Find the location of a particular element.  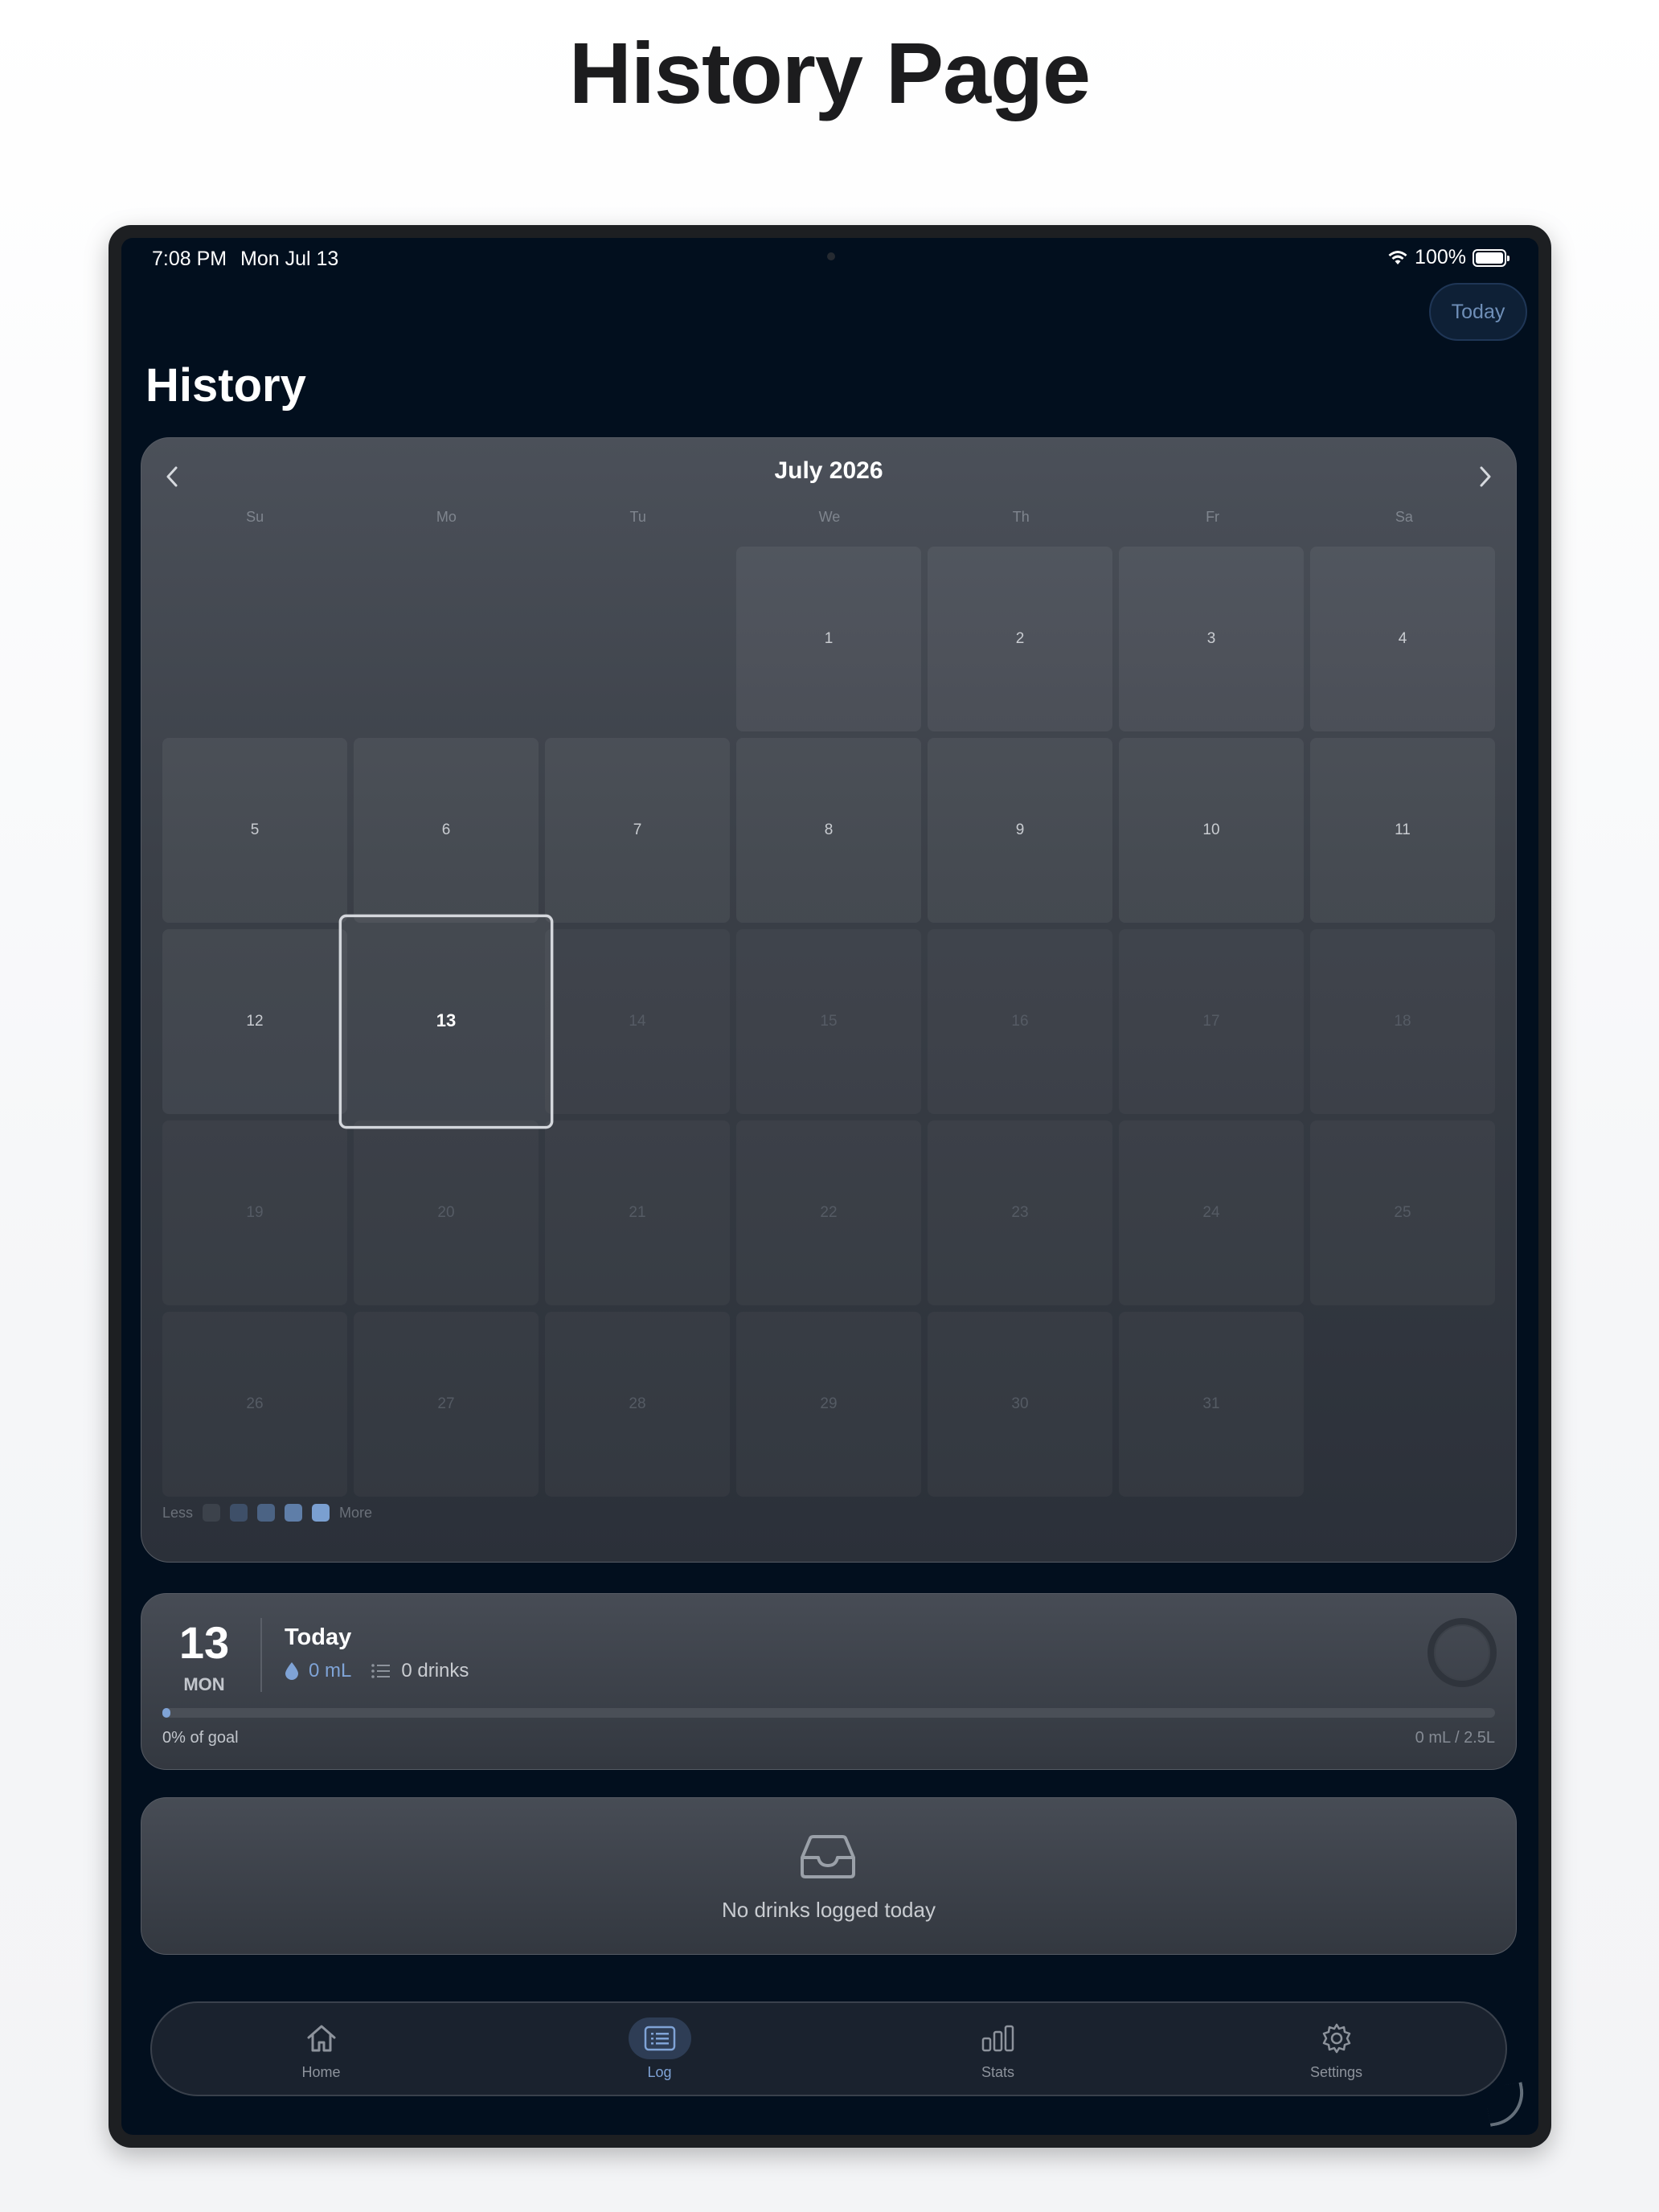

tab-label: Stats is located at coordinates (998, 2071).